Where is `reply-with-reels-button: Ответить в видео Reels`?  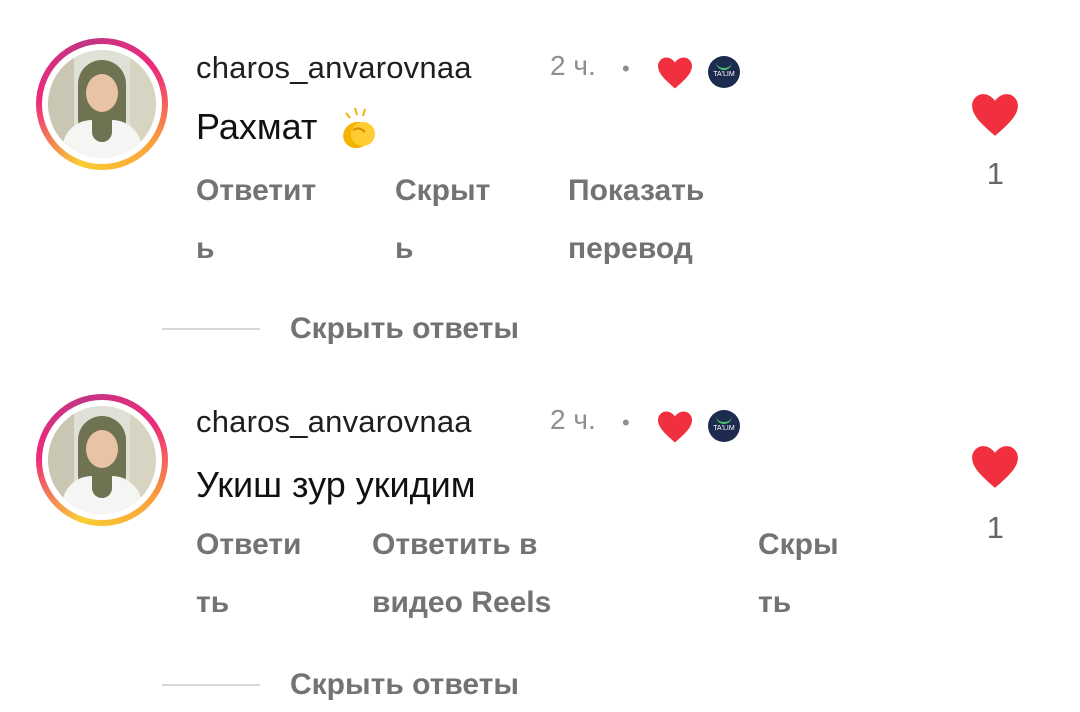 reply-with-reels-button: Ответить в видео Reels is located at coordinates (461, 574).